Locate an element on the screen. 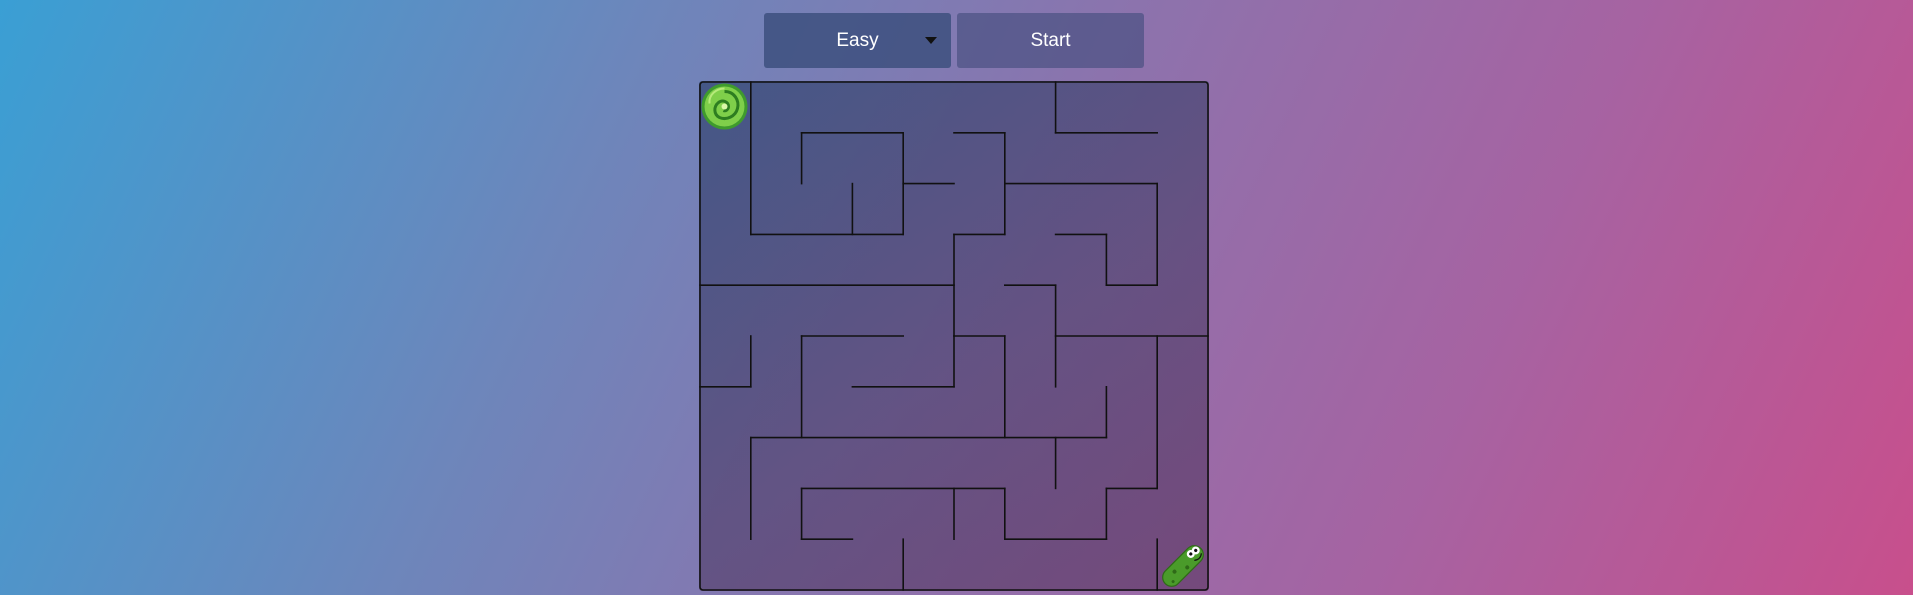 This screenshot has width=1913, height=595. toolbar: Easy Start is located at coordinates (954, 40).